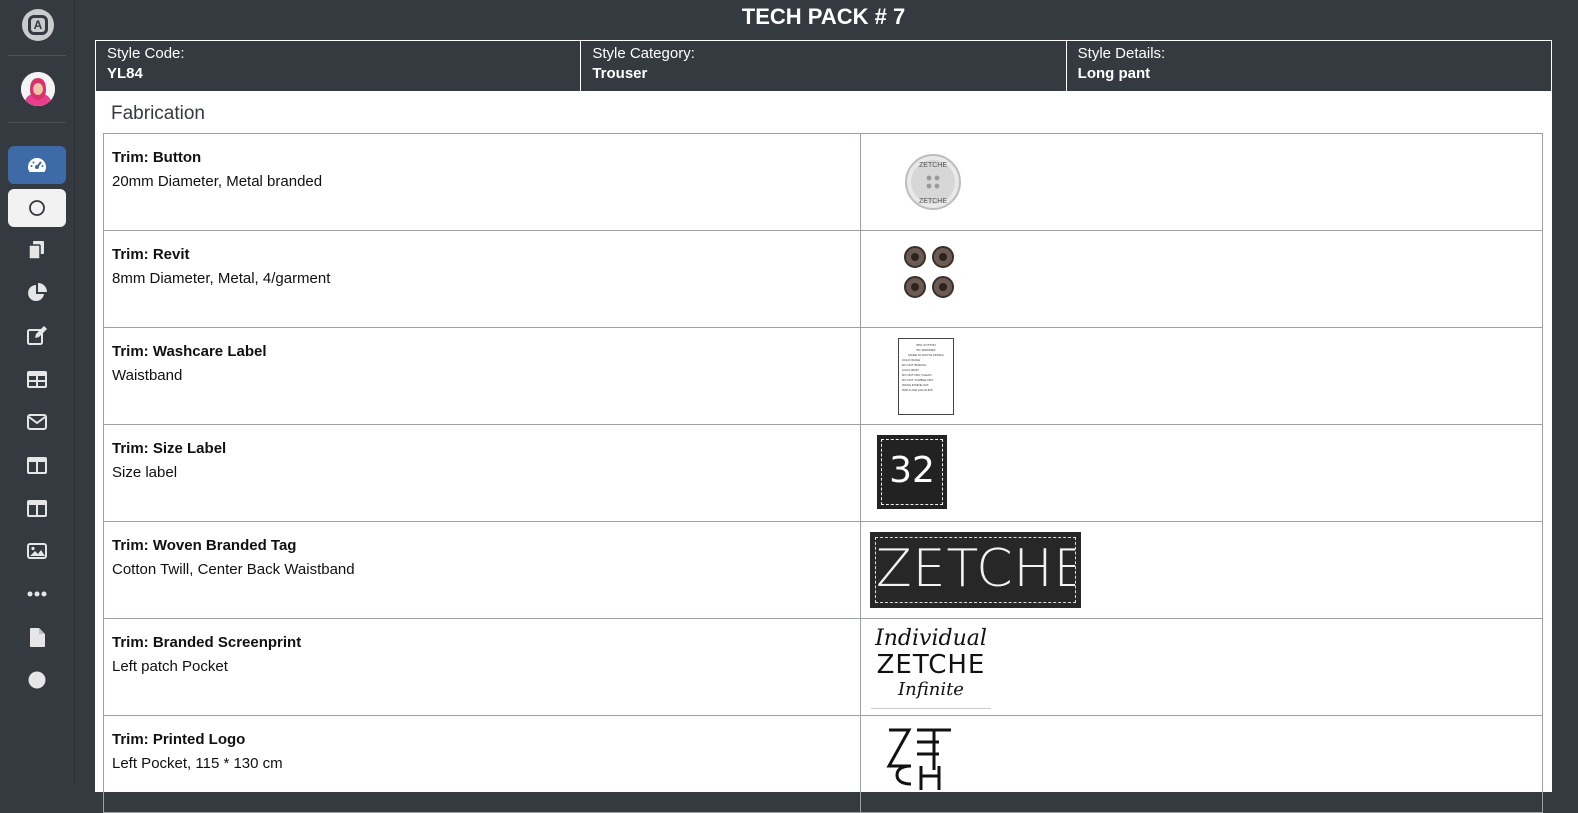 This screenshot has height=813, width=1578. Describe the element at coordinates (912, 472) in the screenshot. I see `size-label-image: 32` at that location.